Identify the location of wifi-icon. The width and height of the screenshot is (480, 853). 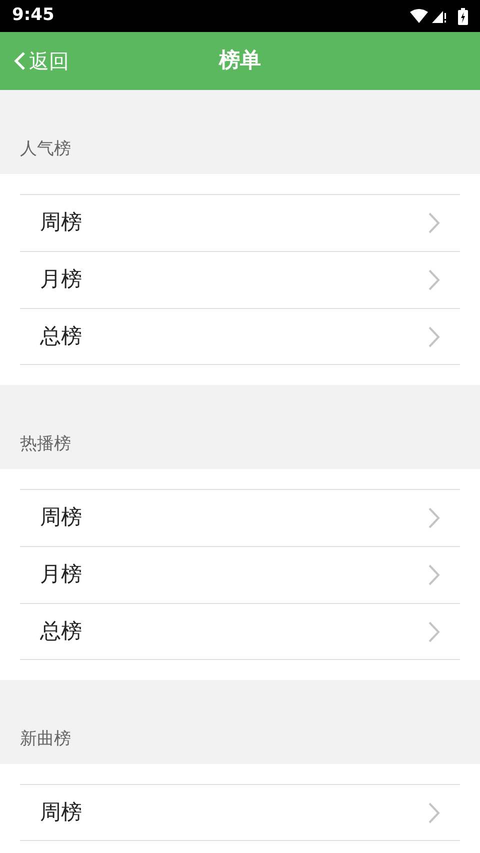
(419, 16).